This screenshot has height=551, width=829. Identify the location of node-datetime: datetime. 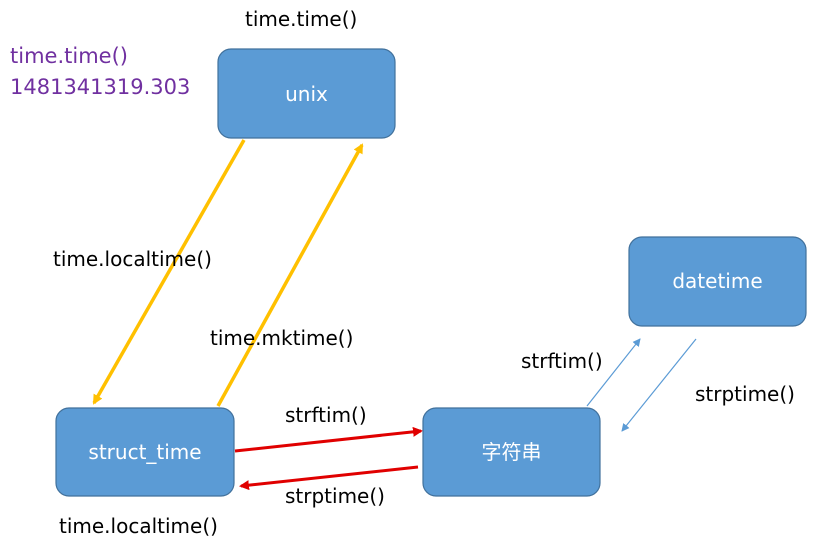
(717, 281).